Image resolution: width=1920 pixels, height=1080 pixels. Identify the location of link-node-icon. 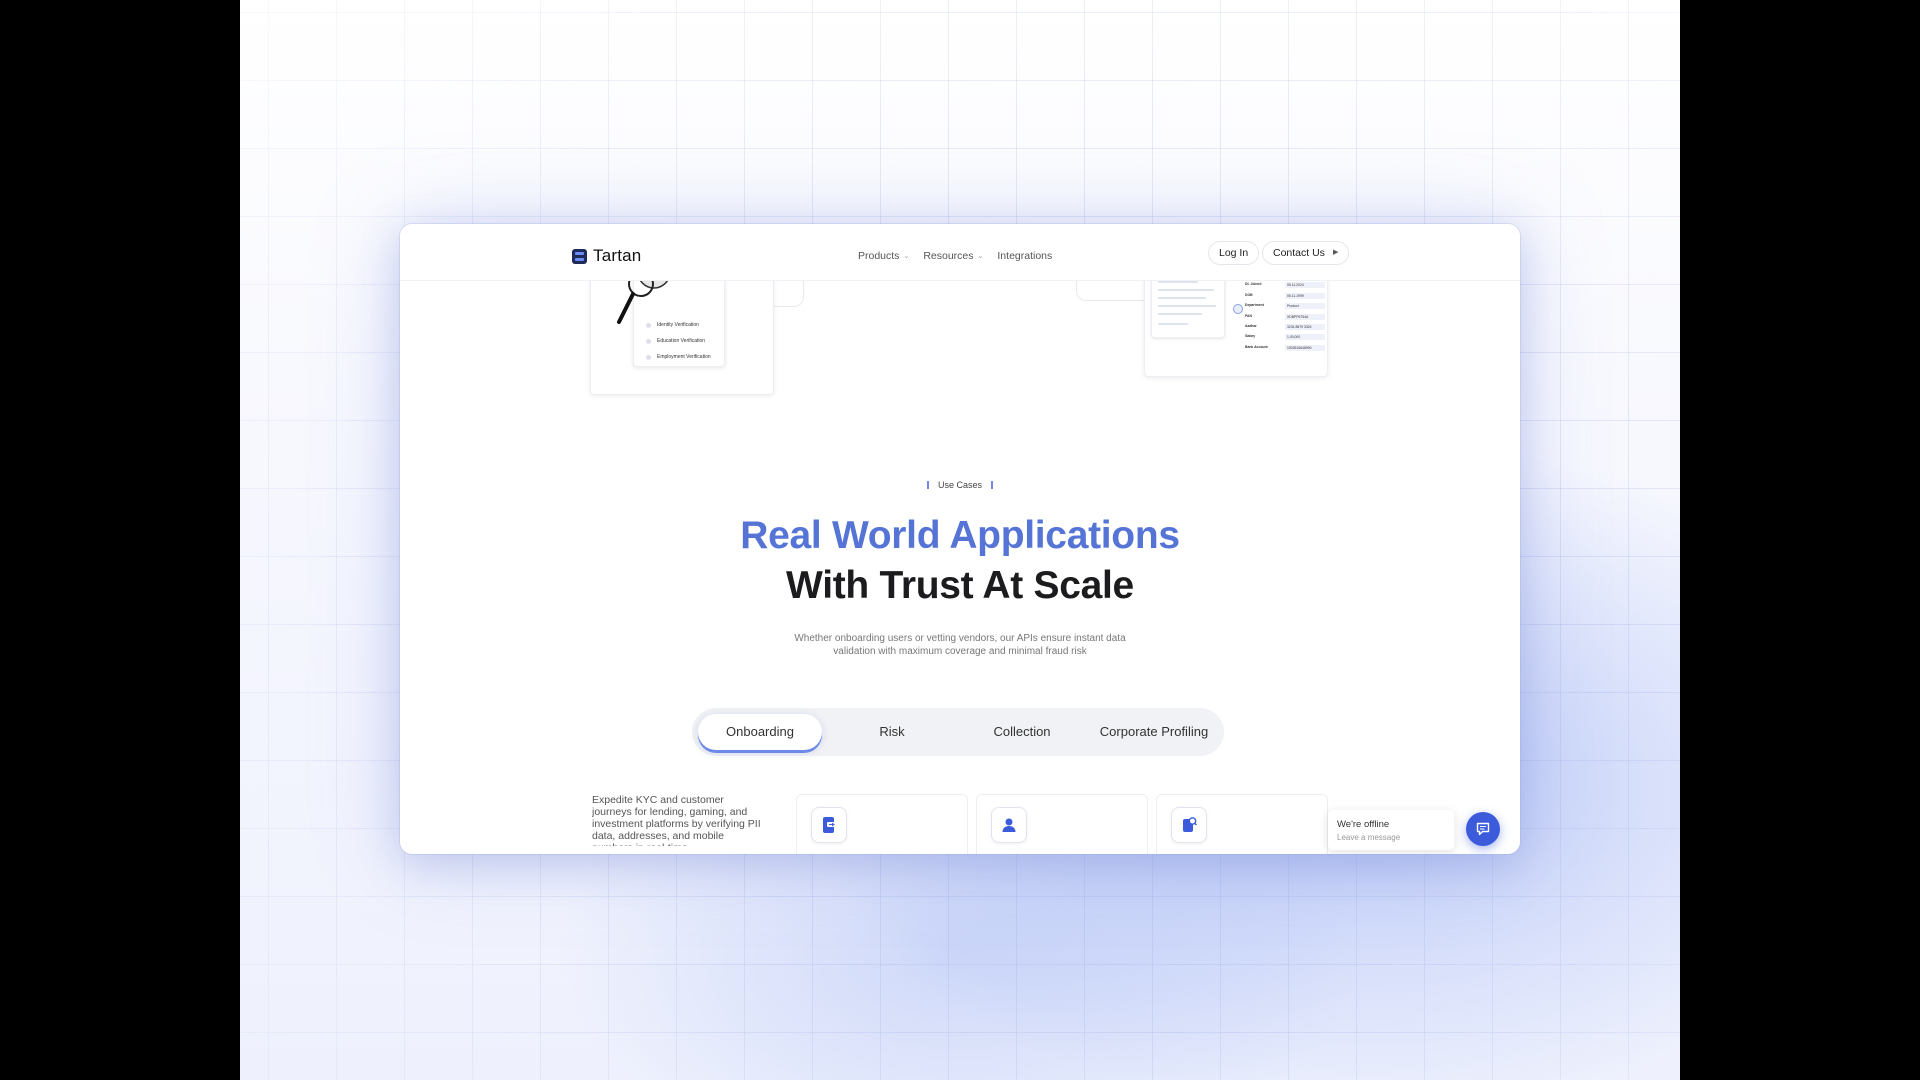
(1238, 309).